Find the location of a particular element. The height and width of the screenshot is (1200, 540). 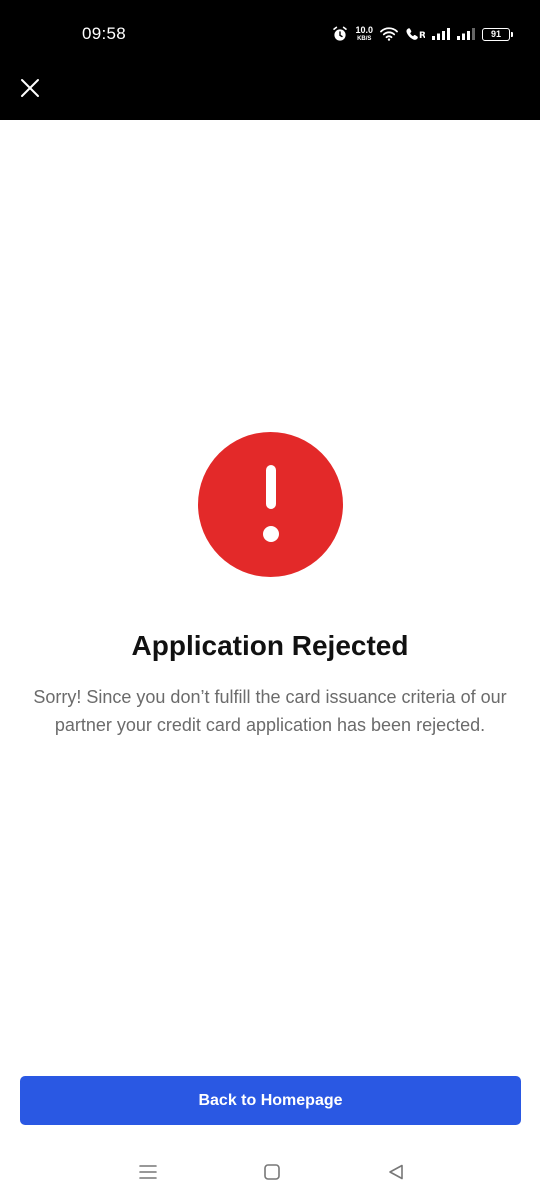

back-button is located at coordinates (396, 1172).